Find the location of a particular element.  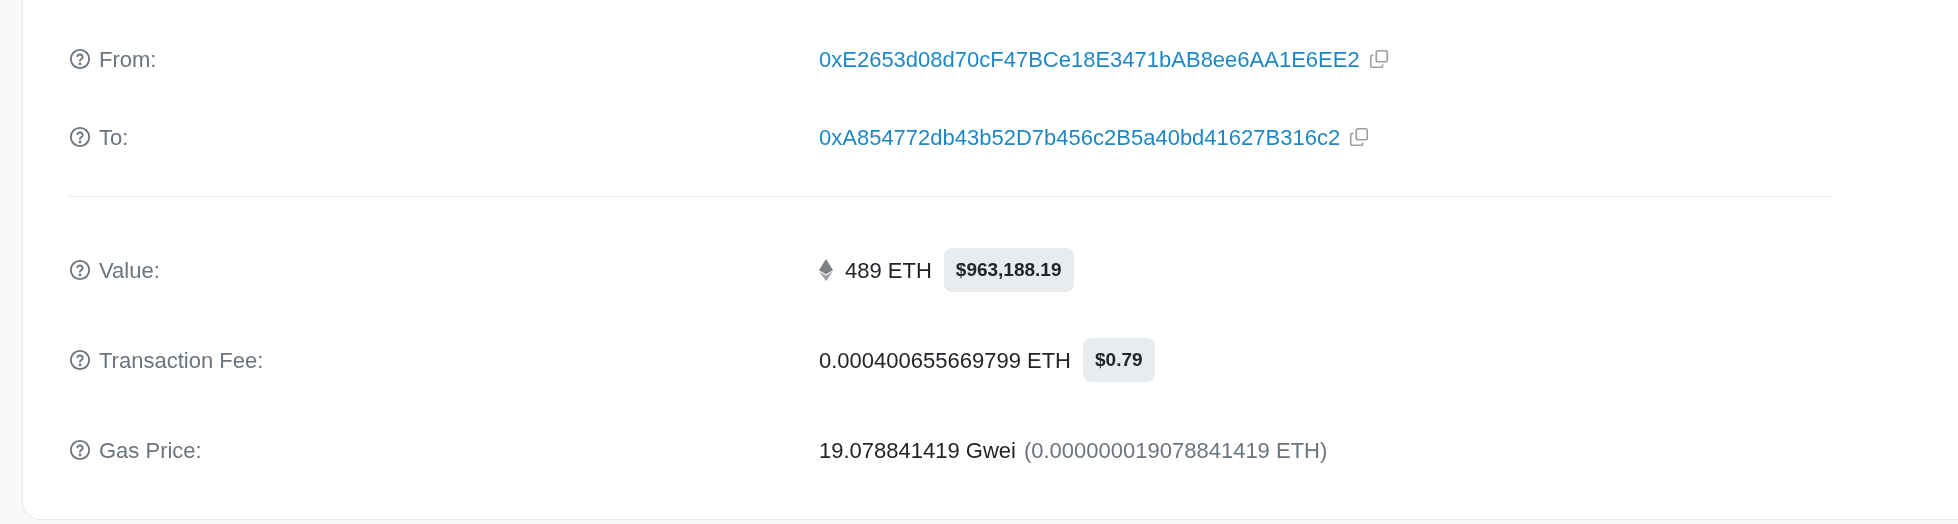

ether-icon is located at coordinates (826, 270).